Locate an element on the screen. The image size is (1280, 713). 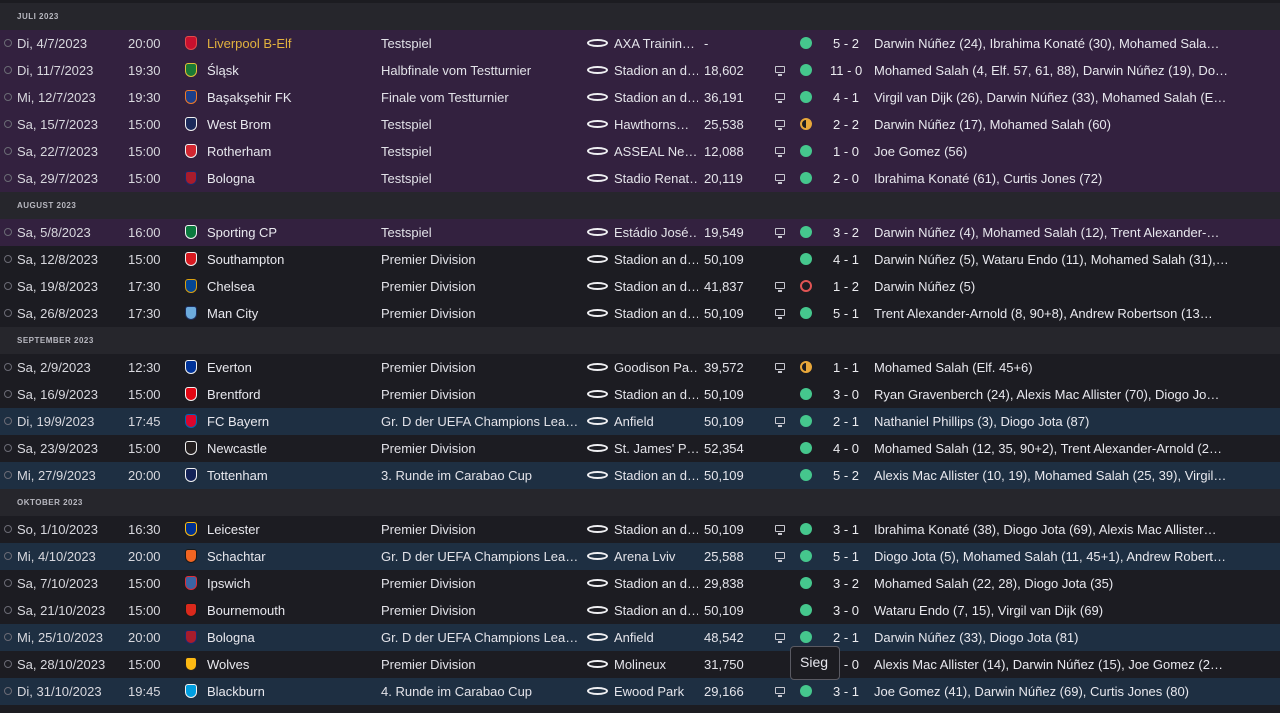
opponent-link: Man City is located at coordinates (289, 313).